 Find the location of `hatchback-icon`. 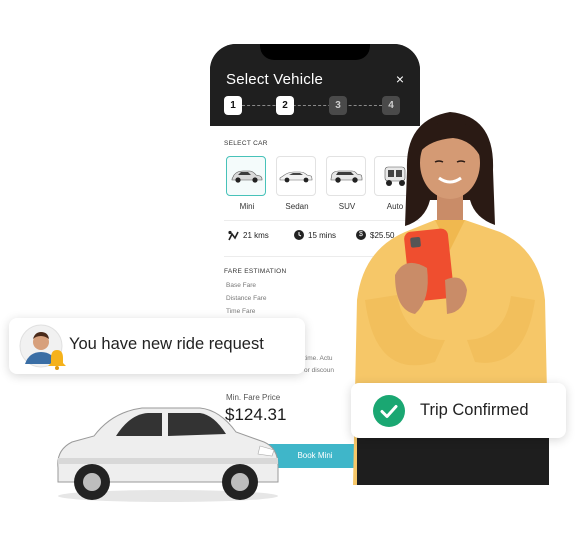

hatchback-icon is located at coordinates (247, 176).